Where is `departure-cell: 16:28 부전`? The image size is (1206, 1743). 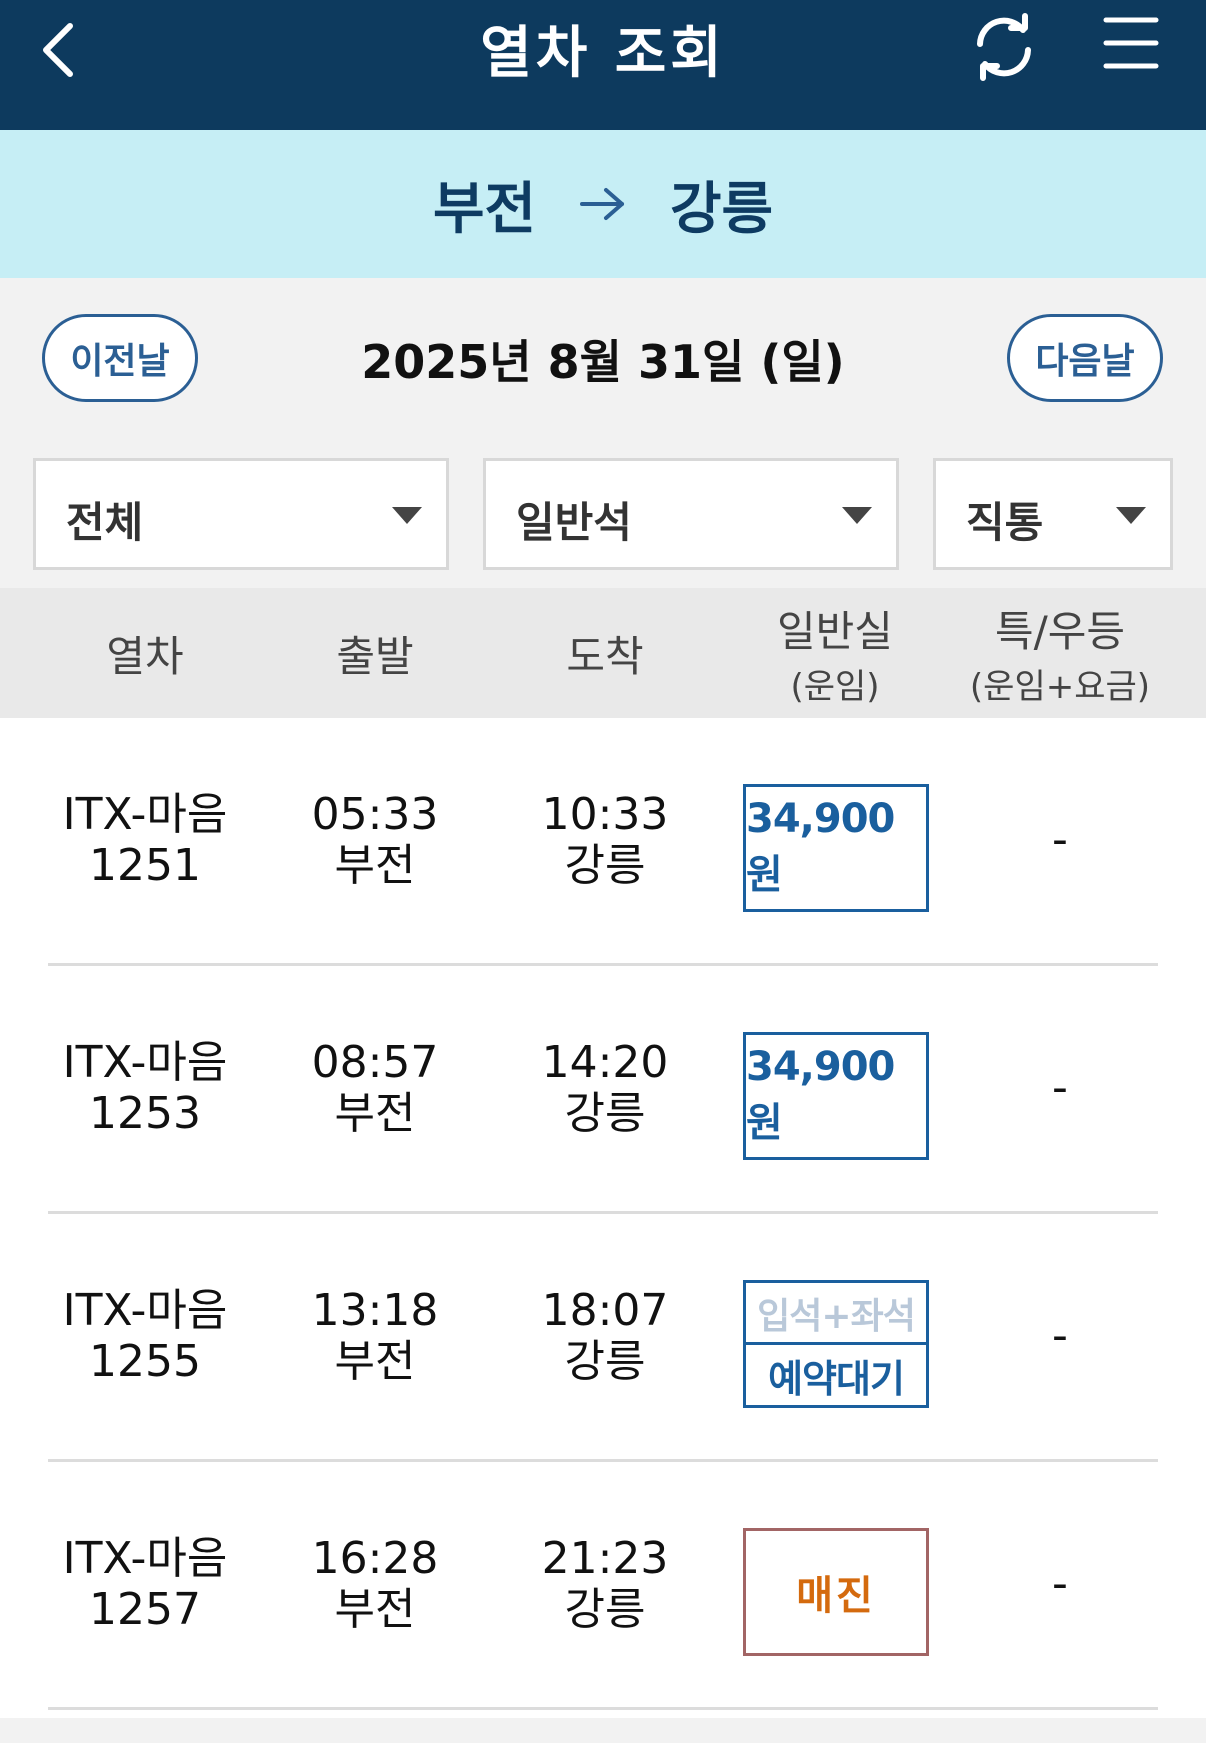 departure-cell: 16:28 부전 is located at coordinates (375, 1584).